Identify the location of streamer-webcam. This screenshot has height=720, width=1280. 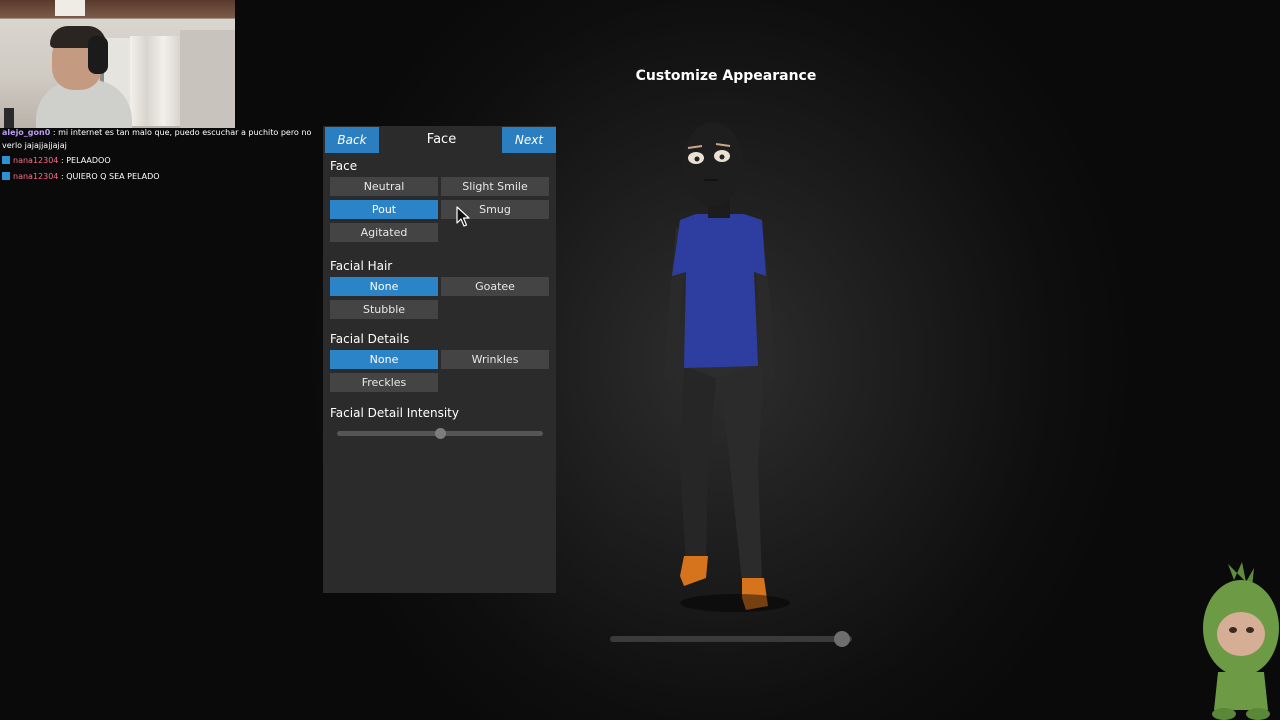
(117, 64).